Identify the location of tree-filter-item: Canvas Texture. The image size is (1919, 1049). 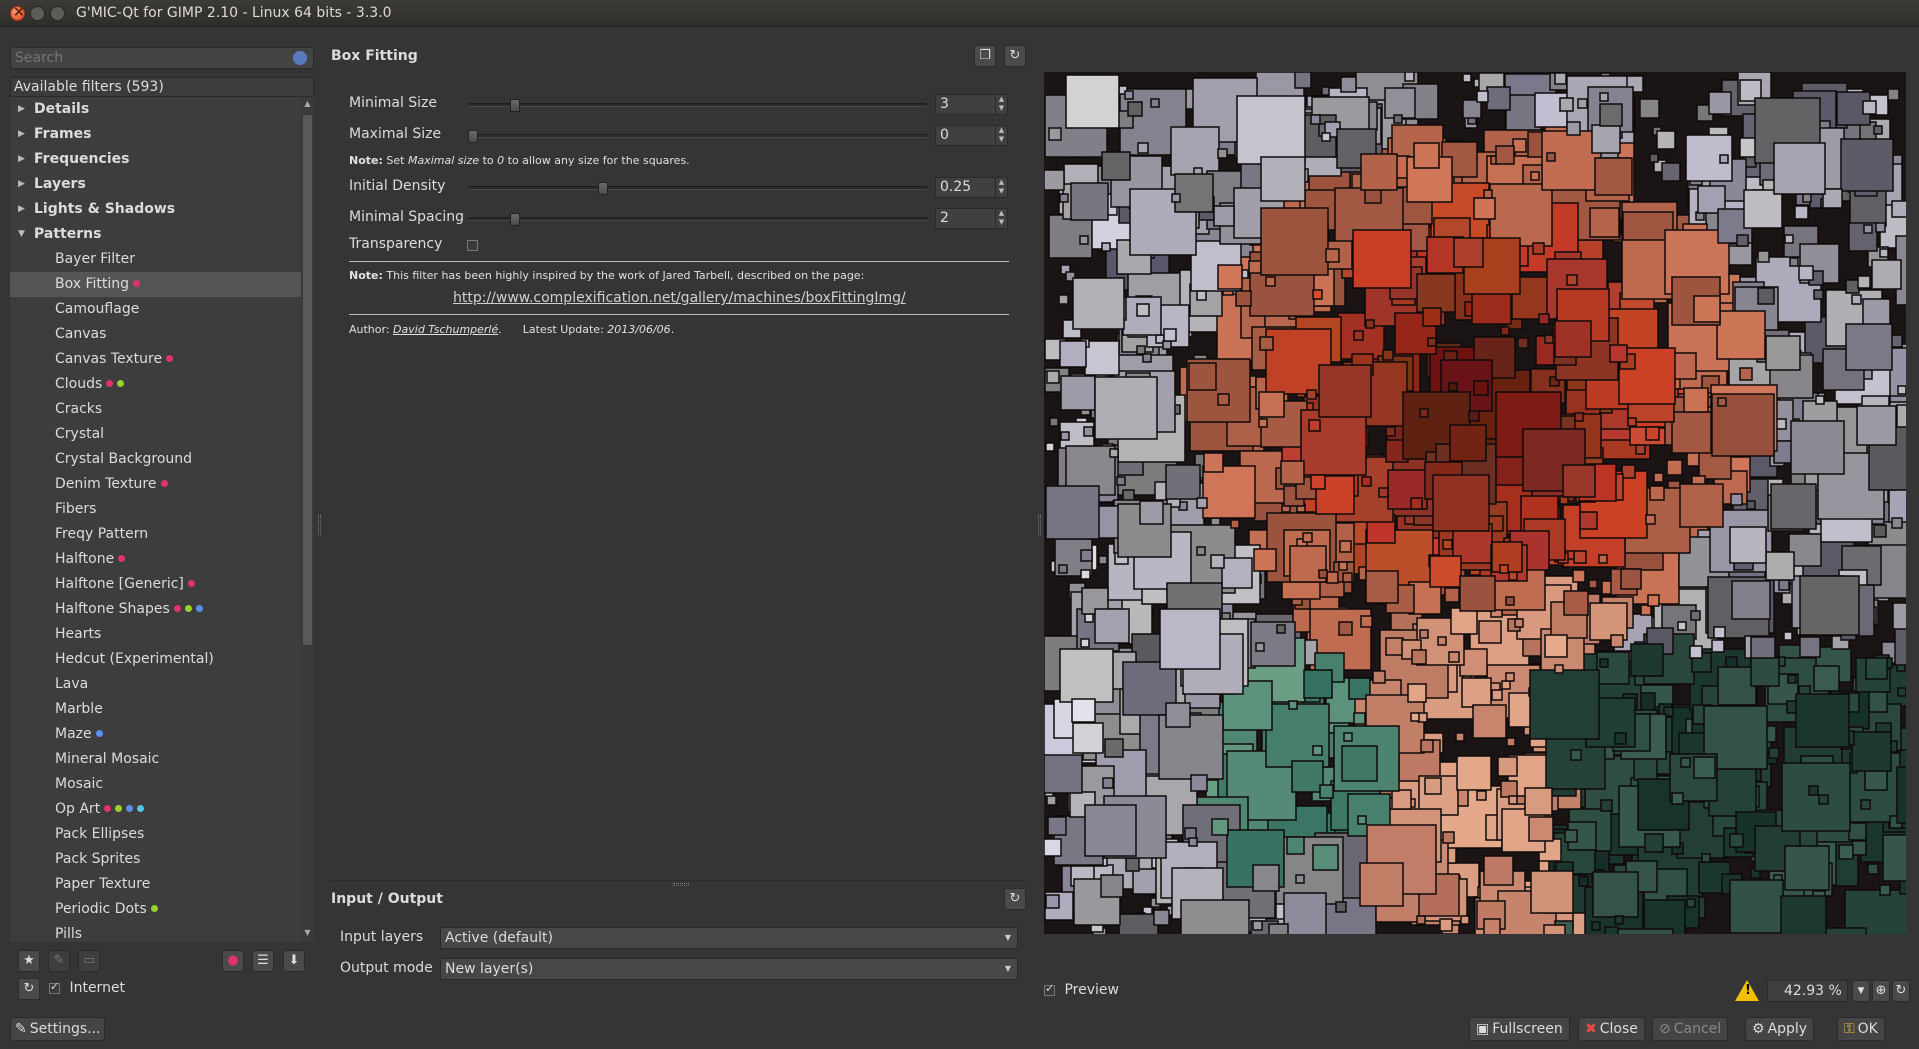
(155, 359).